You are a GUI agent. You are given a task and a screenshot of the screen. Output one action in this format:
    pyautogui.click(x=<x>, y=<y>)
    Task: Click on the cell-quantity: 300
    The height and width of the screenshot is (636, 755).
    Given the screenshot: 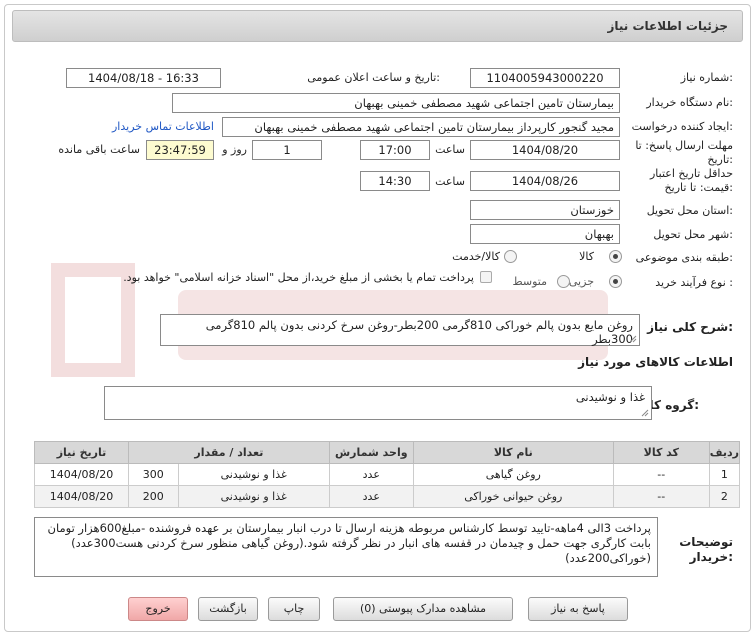 What is the action you would take?
    pyautogui.click(x=153, y=474)
    